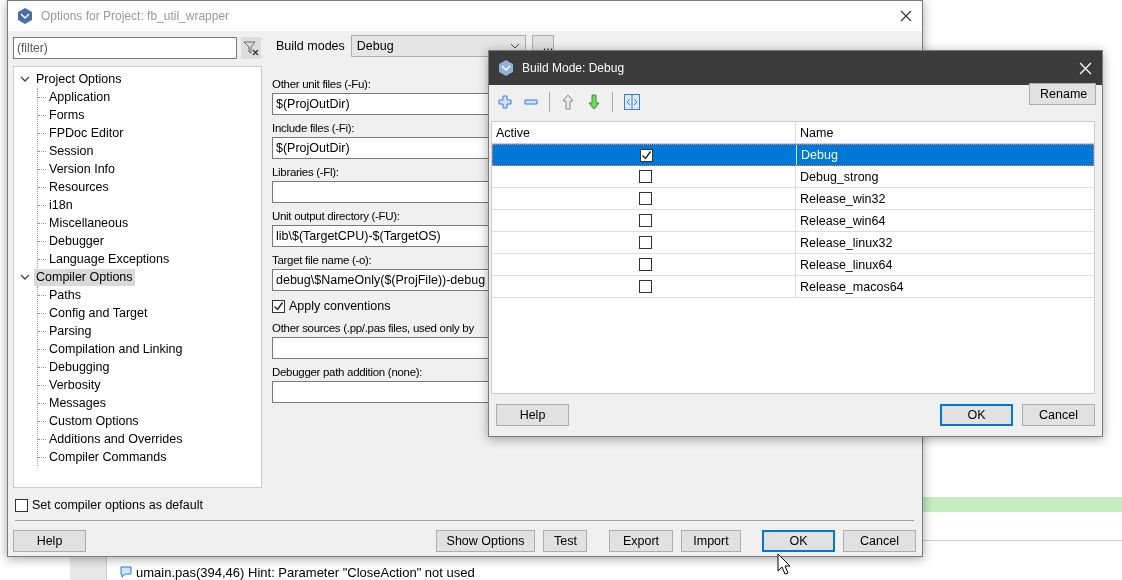 Image resolution: width=1122 pixels, height=580 pixels. I want to click on field-label: Libraries (-Fl):, so click(305, 172).